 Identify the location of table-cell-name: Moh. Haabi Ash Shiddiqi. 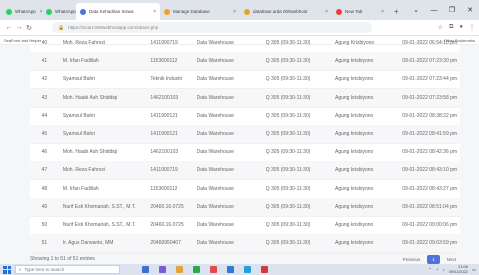
(90, 97).